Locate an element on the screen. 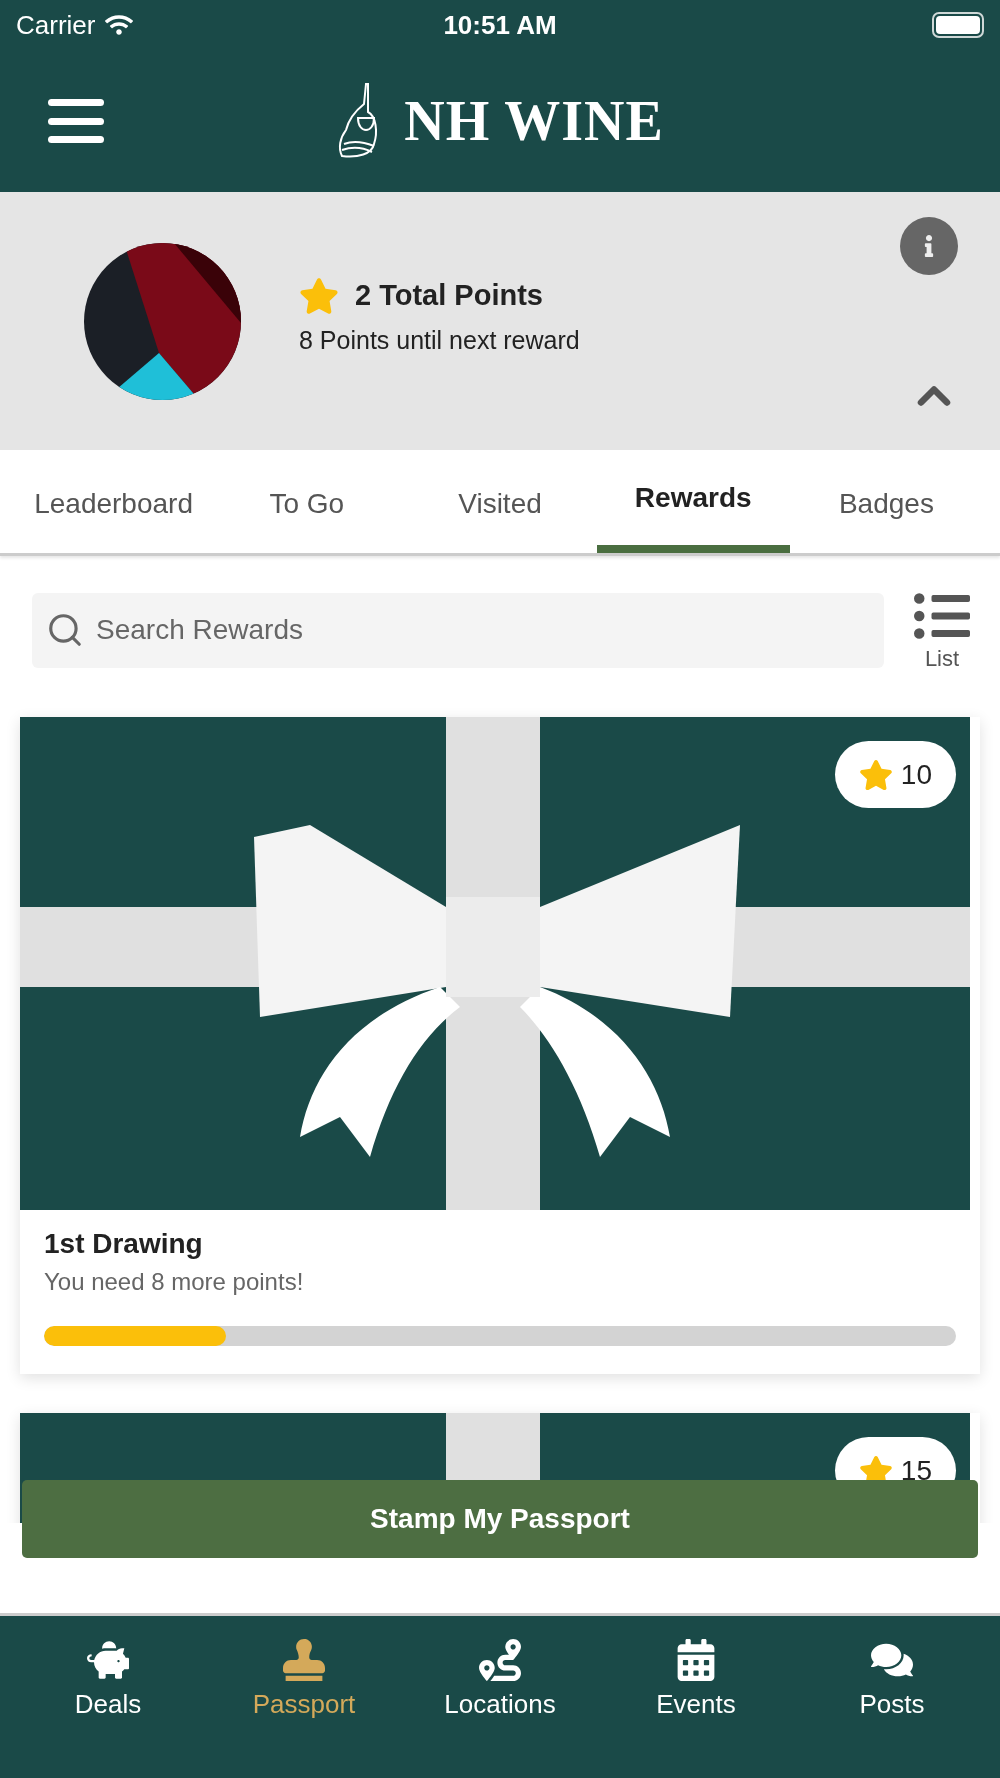  app-title: NH WINE is located at coordinates (534, 121).